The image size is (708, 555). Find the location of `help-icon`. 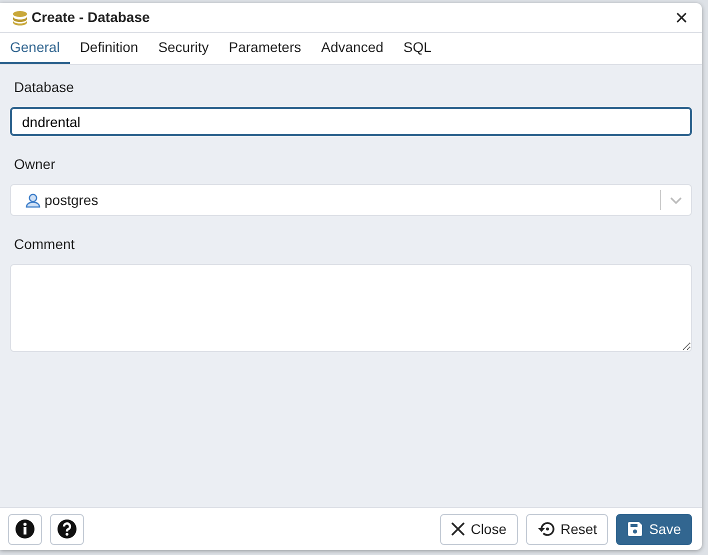

help-icon is located at coordinates (67, 529).